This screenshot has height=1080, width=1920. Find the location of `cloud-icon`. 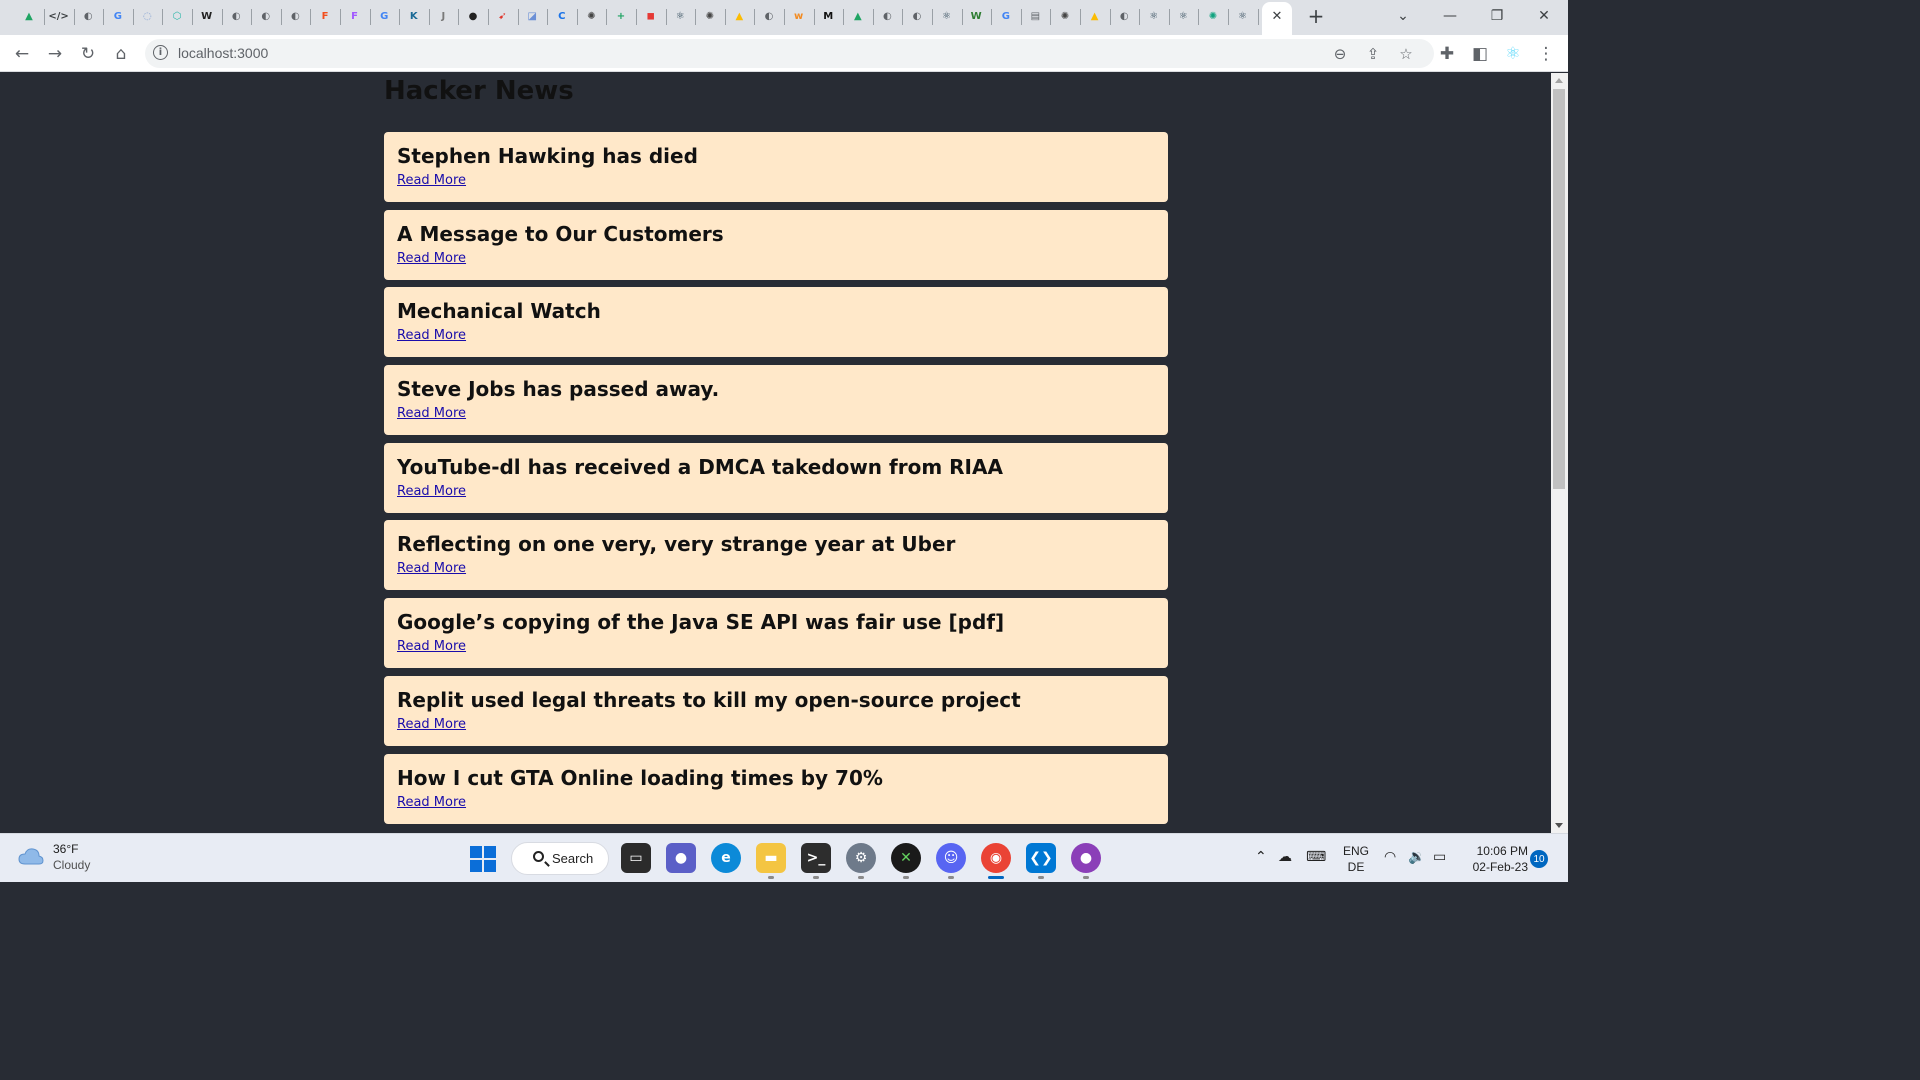

cloud-icon is located at coordinates (31, 856).